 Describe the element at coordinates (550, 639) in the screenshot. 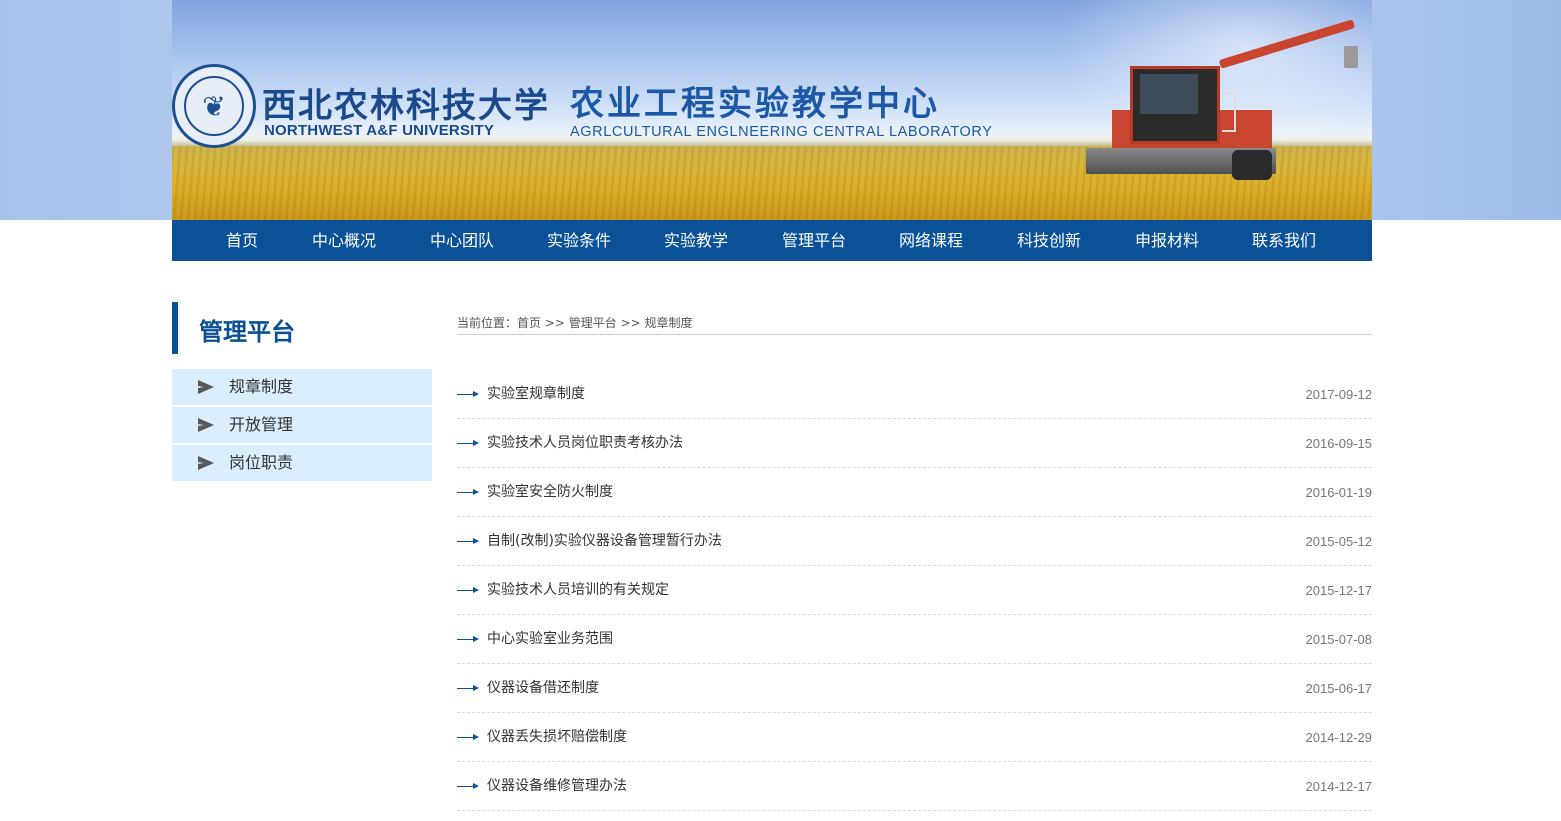

I see `article-title-link: 中心实验室业务范围` at that location.